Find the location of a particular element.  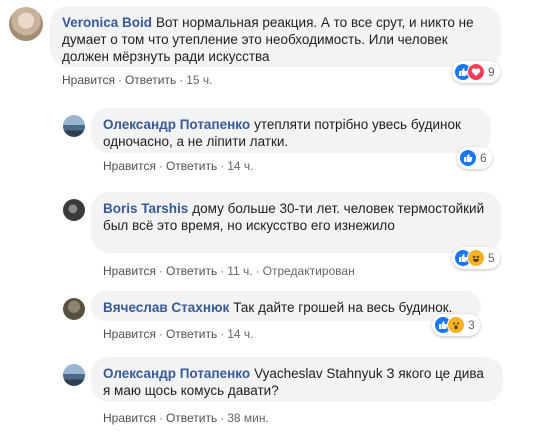

like-icon is located at coordinates (468, 158).